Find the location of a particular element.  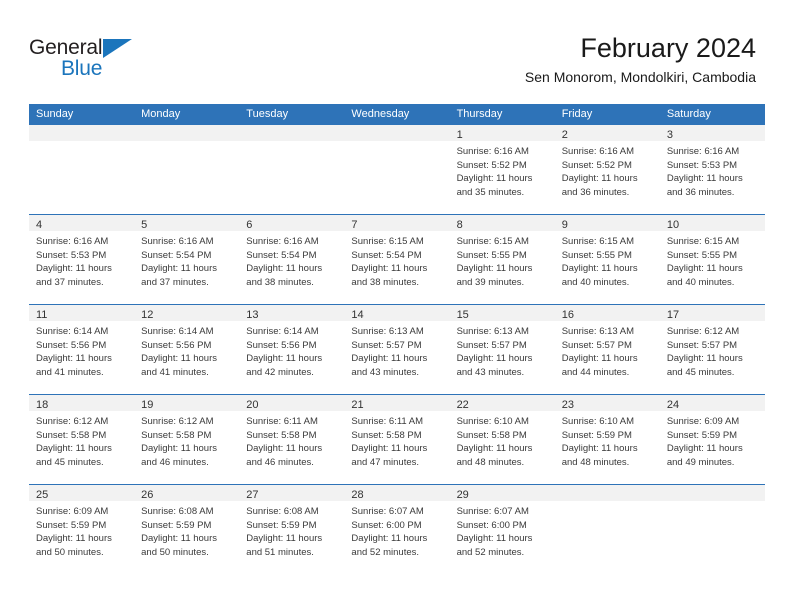

day-number-band: 4 is located at coordinates (82, 223).